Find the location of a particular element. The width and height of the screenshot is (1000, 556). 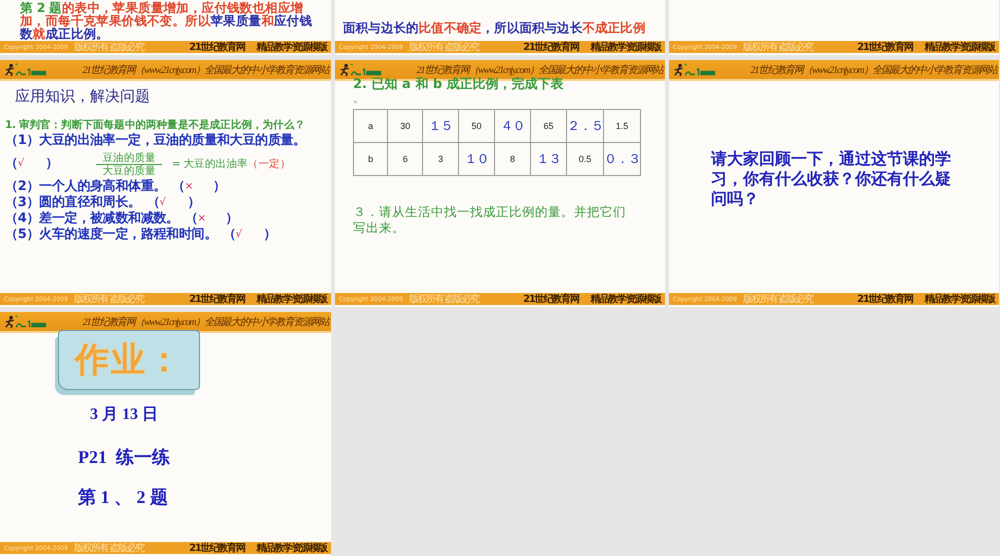

numerator-text: 豆油的质量 is located at coordinates (129, 158).